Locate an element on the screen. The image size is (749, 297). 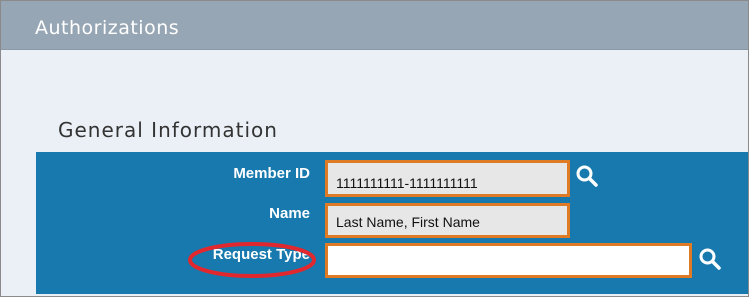
request-type-search-button is located at coordinates (710, 259).